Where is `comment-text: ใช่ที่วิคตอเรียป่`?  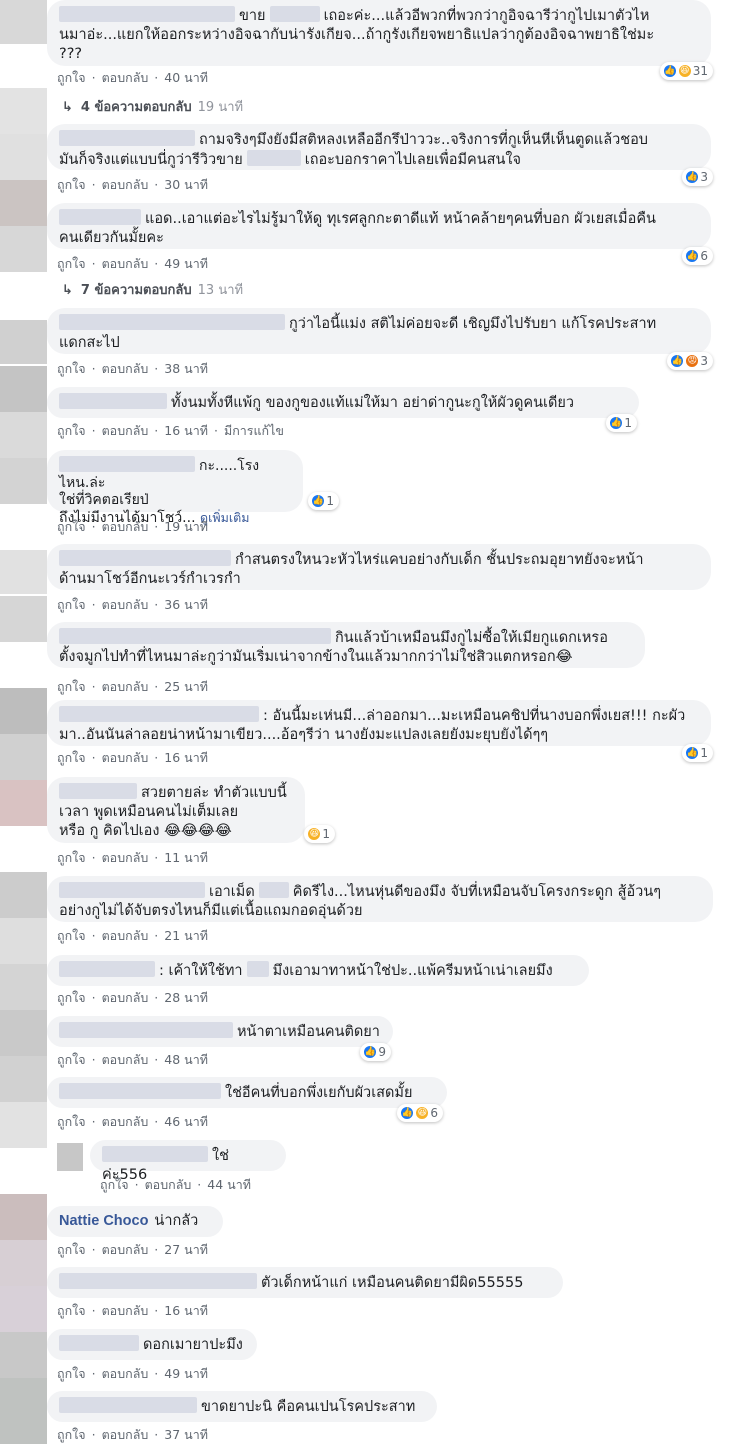 comment-text: ใช่ที่วิคตอเรียป่ is located at coordinates (104, 500).